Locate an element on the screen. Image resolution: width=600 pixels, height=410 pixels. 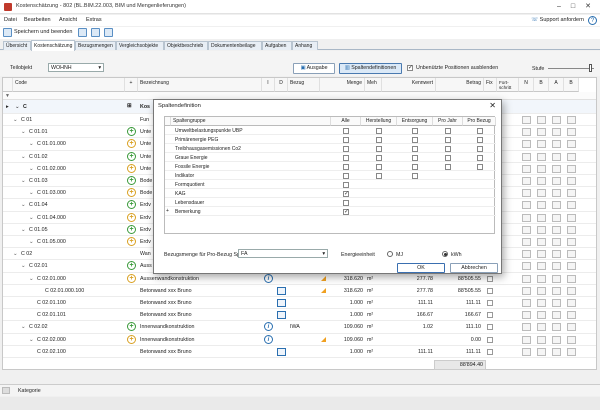
tab-bezugsmengen: Bezugsmengen is located at coordinates (95, 45).